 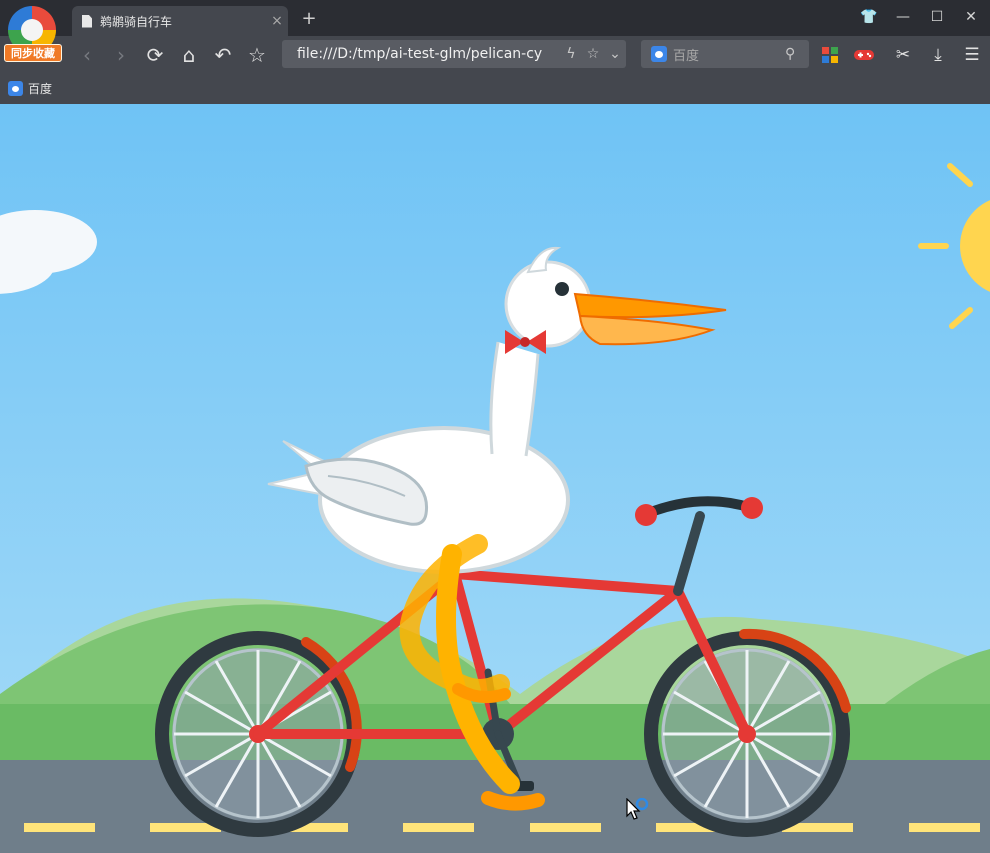 What do you see at coordinates (571, 54) in the screenshot?
I see `lightning-icon: ϟ` at bounding box center [571, 54].